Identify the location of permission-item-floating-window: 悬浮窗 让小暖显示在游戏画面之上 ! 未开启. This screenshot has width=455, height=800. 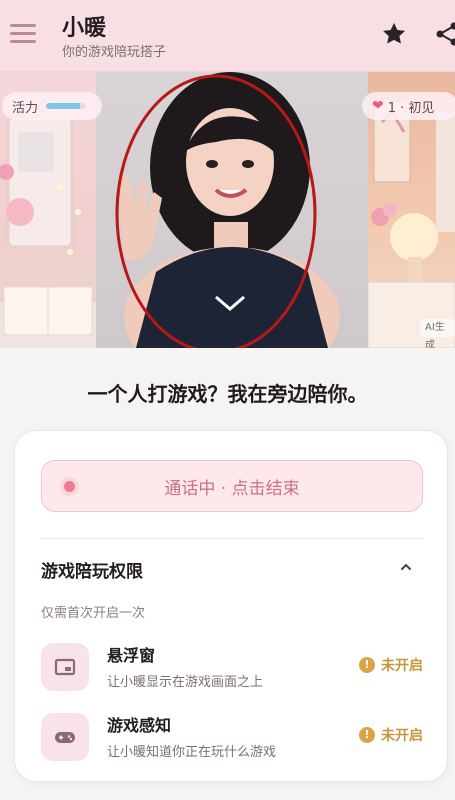
(232, 667).